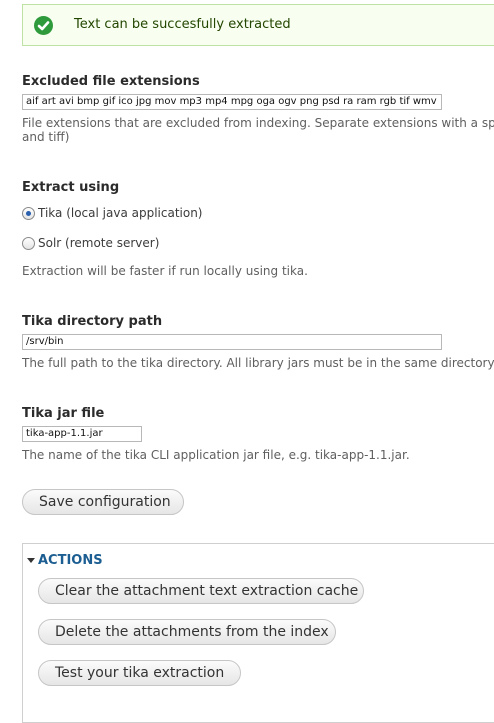 Image resolution: width=494 pixels, height=723 pixels. Describe the element at coordinates (92, 321) in the screenshot. I see `tika-directory-label: Tika directory path` at that location.